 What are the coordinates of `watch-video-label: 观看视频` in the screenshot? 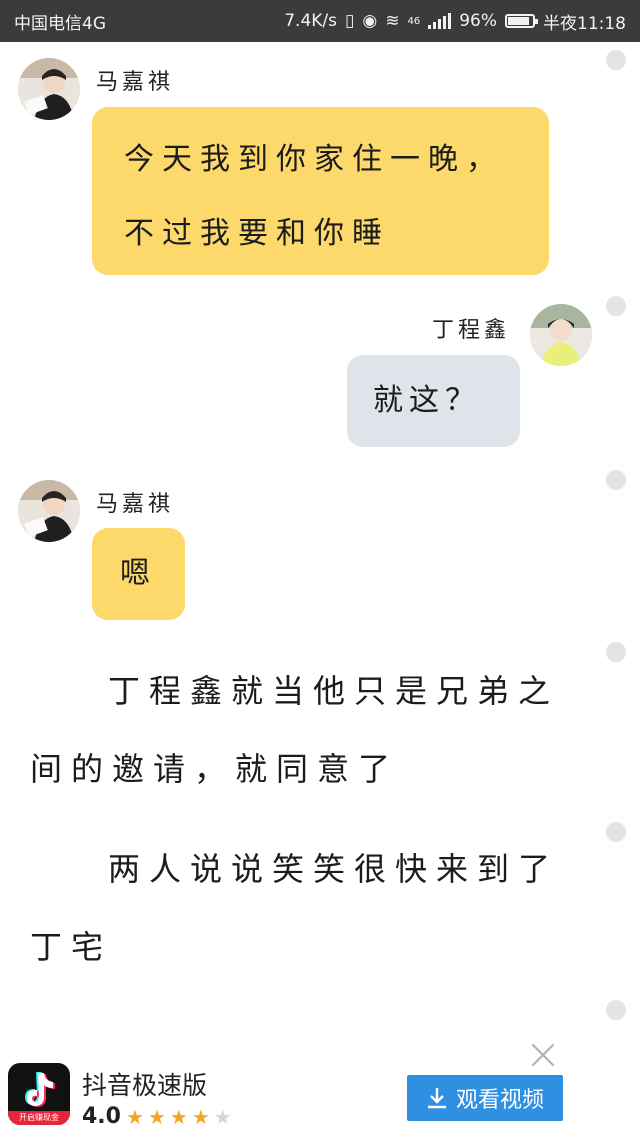 It's located at (499, 1100).